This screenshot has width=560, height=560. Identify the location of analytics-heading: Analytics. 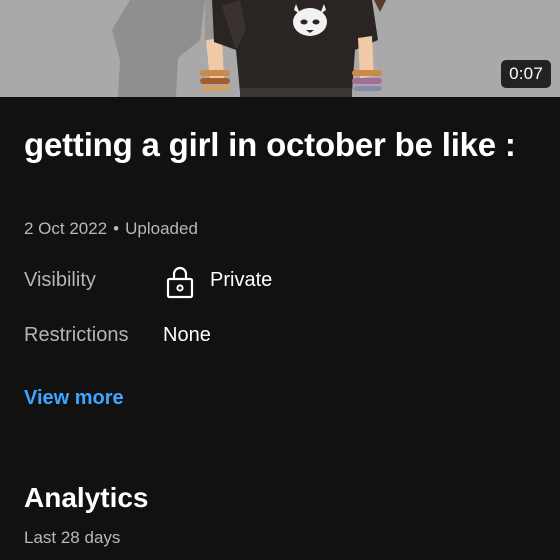
(86, 497).